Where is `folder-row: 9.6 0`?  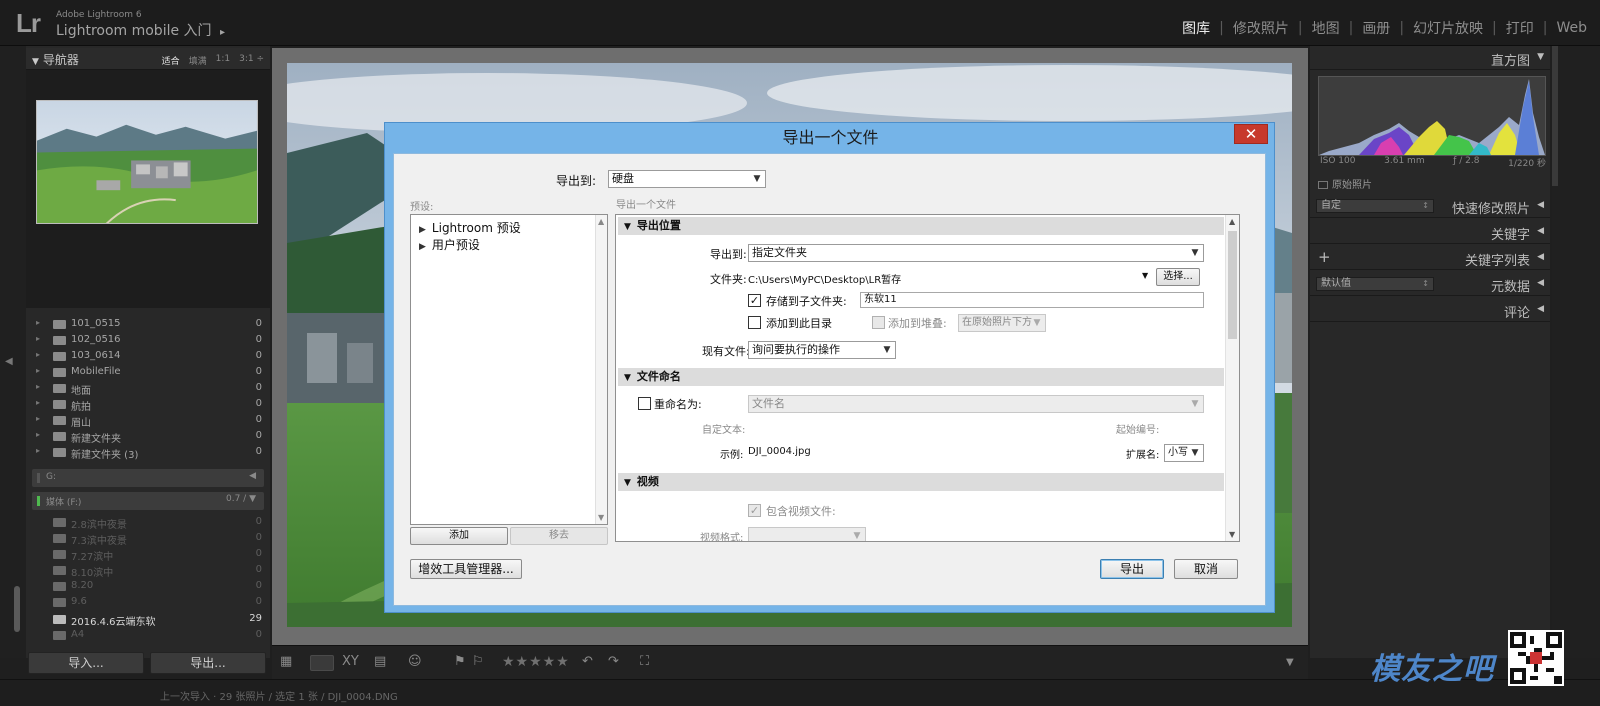
folder-row: 9.6 0 is located at coordinates (148, 602).